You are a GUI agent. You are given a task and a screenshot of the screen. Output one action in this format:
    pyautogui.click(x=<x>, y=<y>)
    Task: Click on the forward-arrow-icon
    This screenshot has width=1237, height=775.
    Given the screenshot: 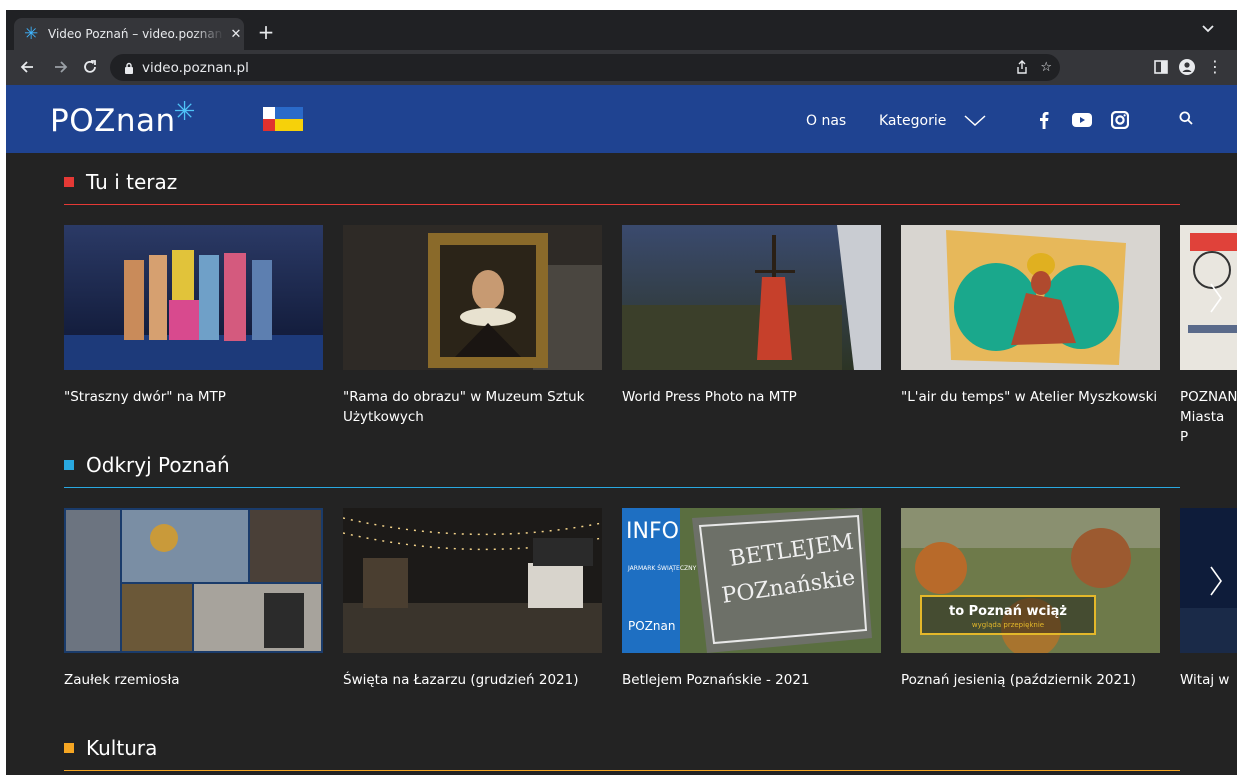 What is the action you would take?
    pyautogui.click(x=61, y=67)
    